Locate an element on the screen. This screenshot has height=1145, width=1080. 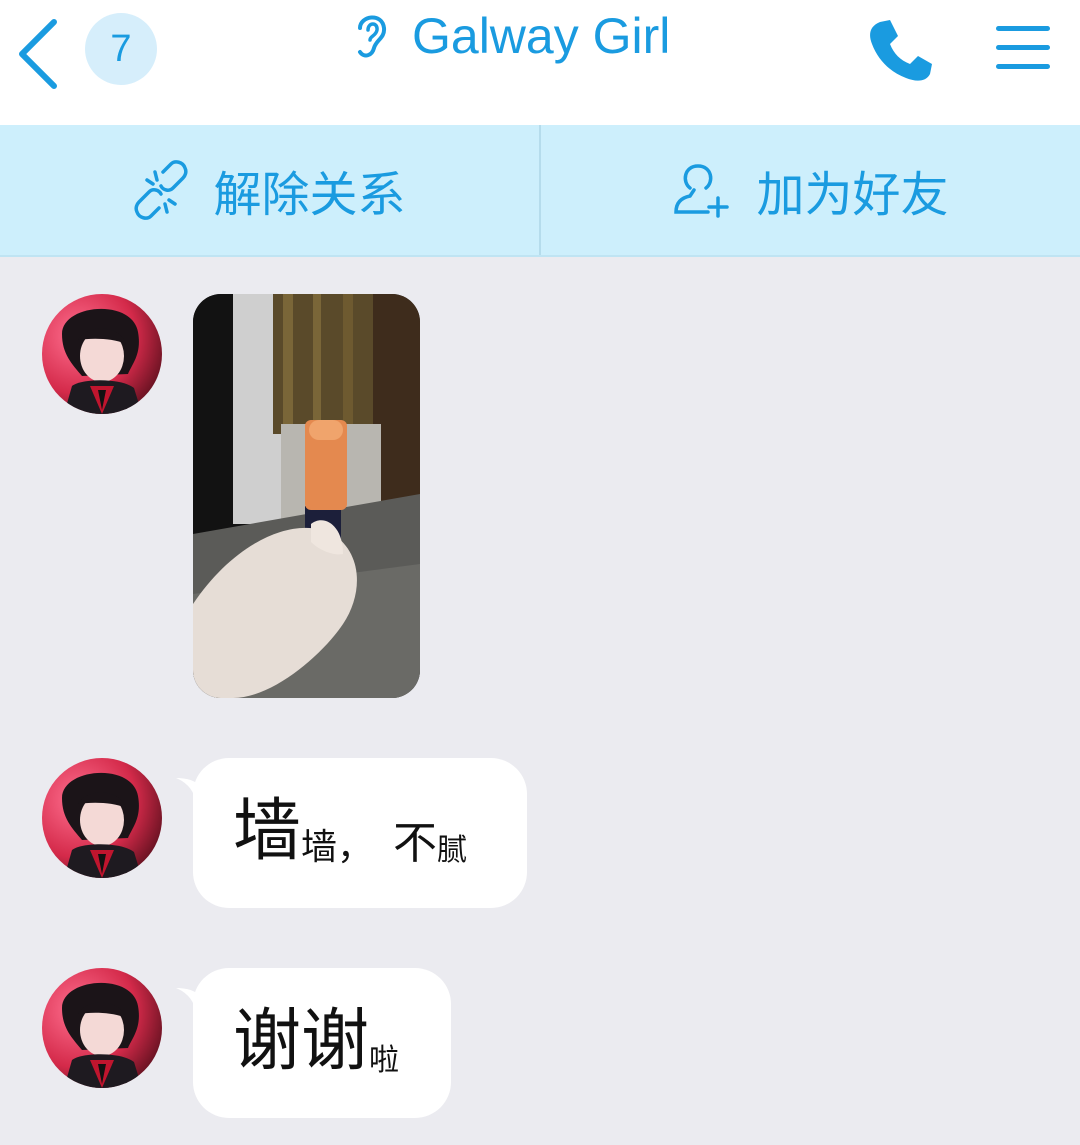
ear-icon is located at coordinates (372, 36).